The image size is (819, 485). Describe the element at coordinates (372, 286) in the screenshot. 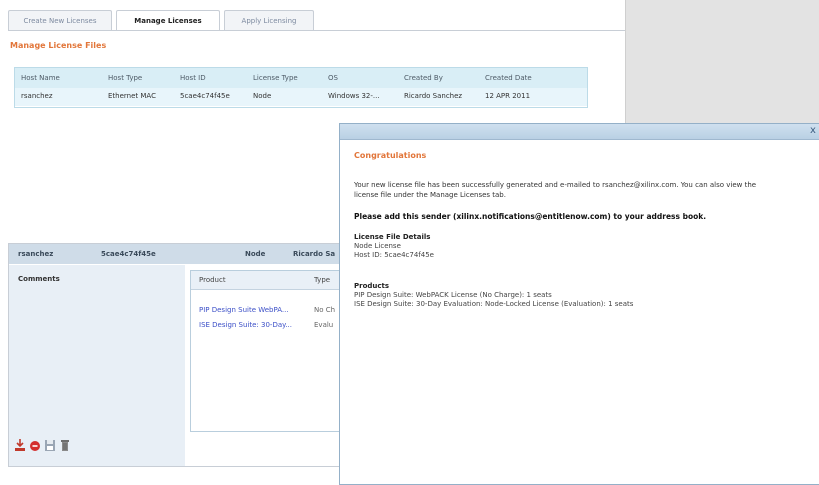

I see `products-title: Products` at that location.